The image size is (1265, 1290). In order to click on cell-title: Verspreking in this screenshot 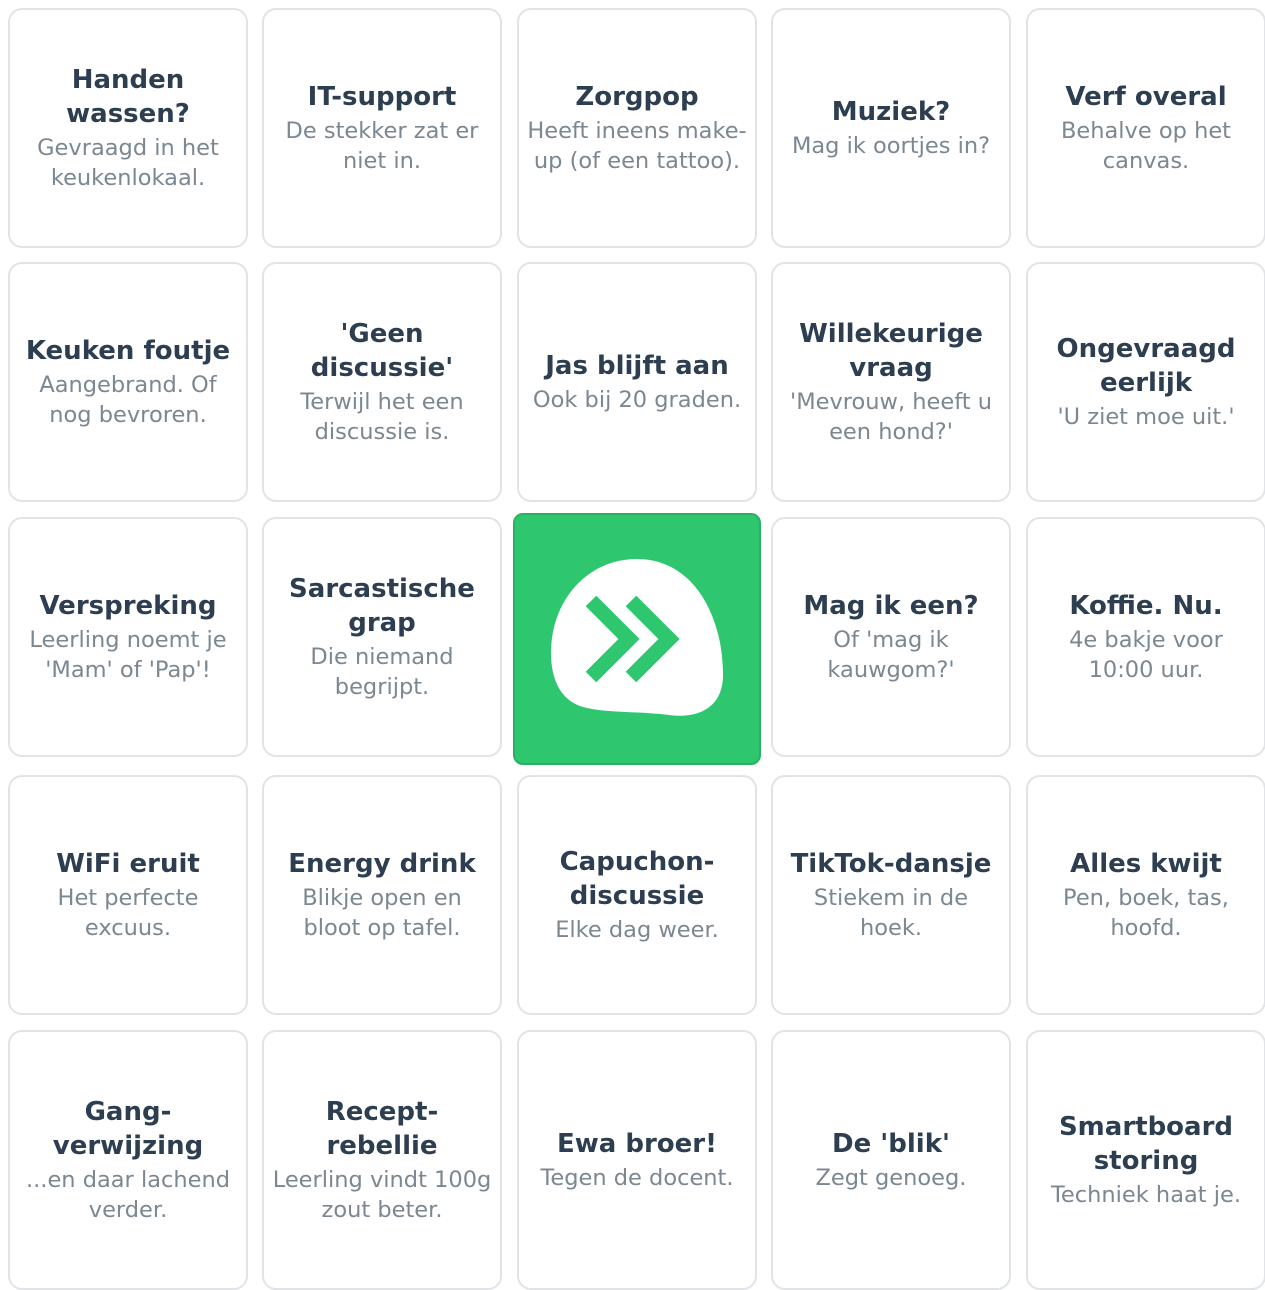, I will do `click(128, 606)`.